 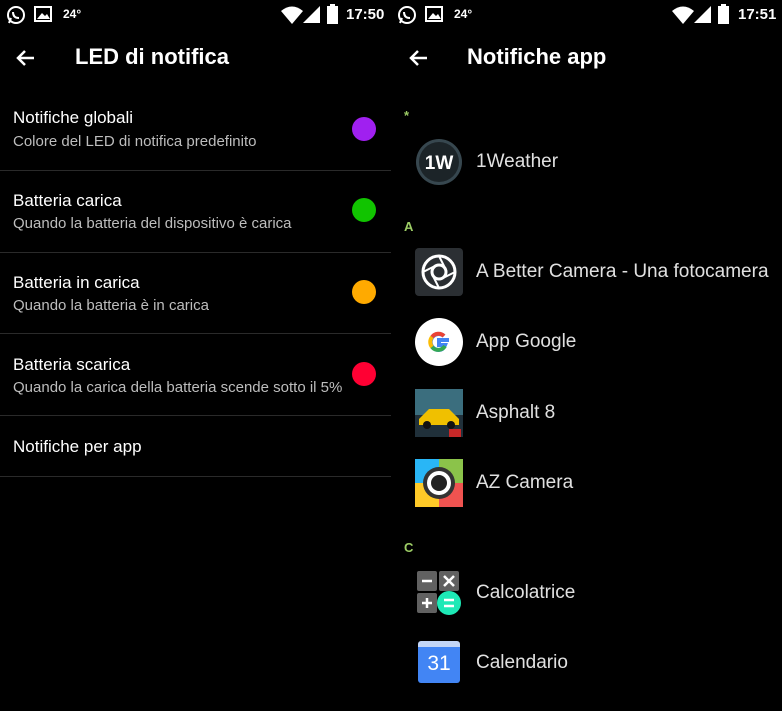 What do you see at coordinates (409, 547) in the screenshot?
I see `section-header: C` at bounding box center [409, 547].